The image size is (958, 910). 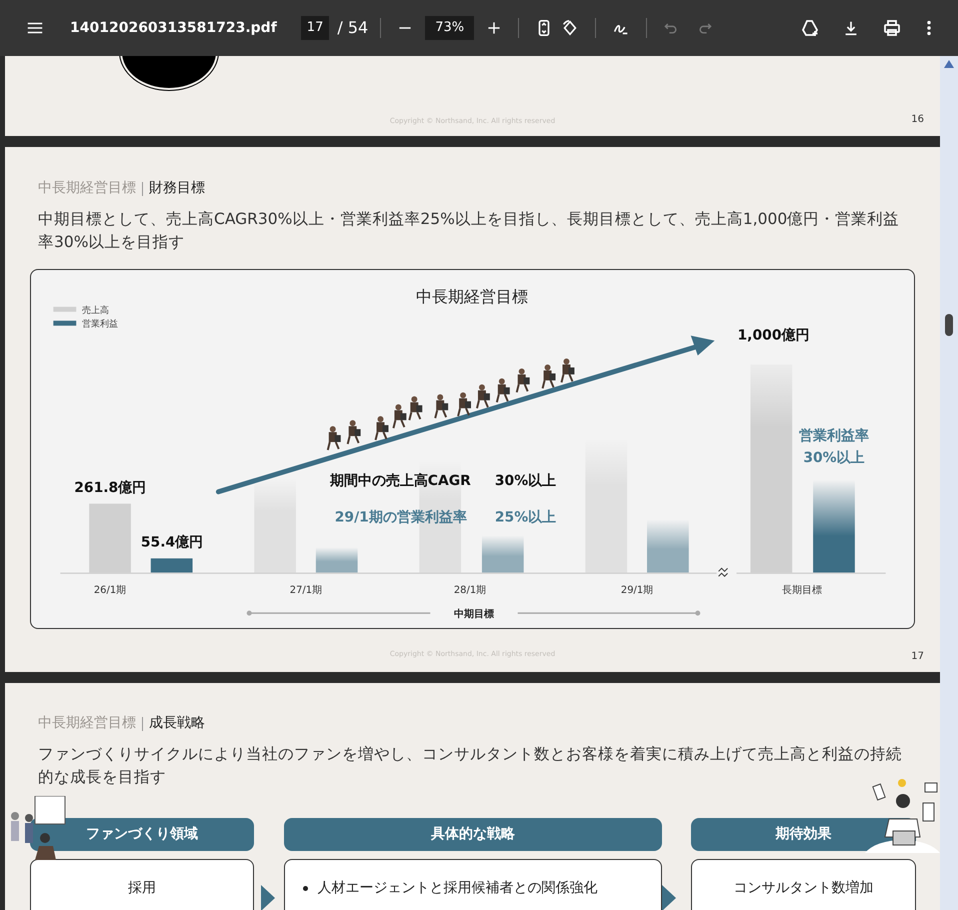 I want to click on box-text: 採用, so click(x=141, y=888).